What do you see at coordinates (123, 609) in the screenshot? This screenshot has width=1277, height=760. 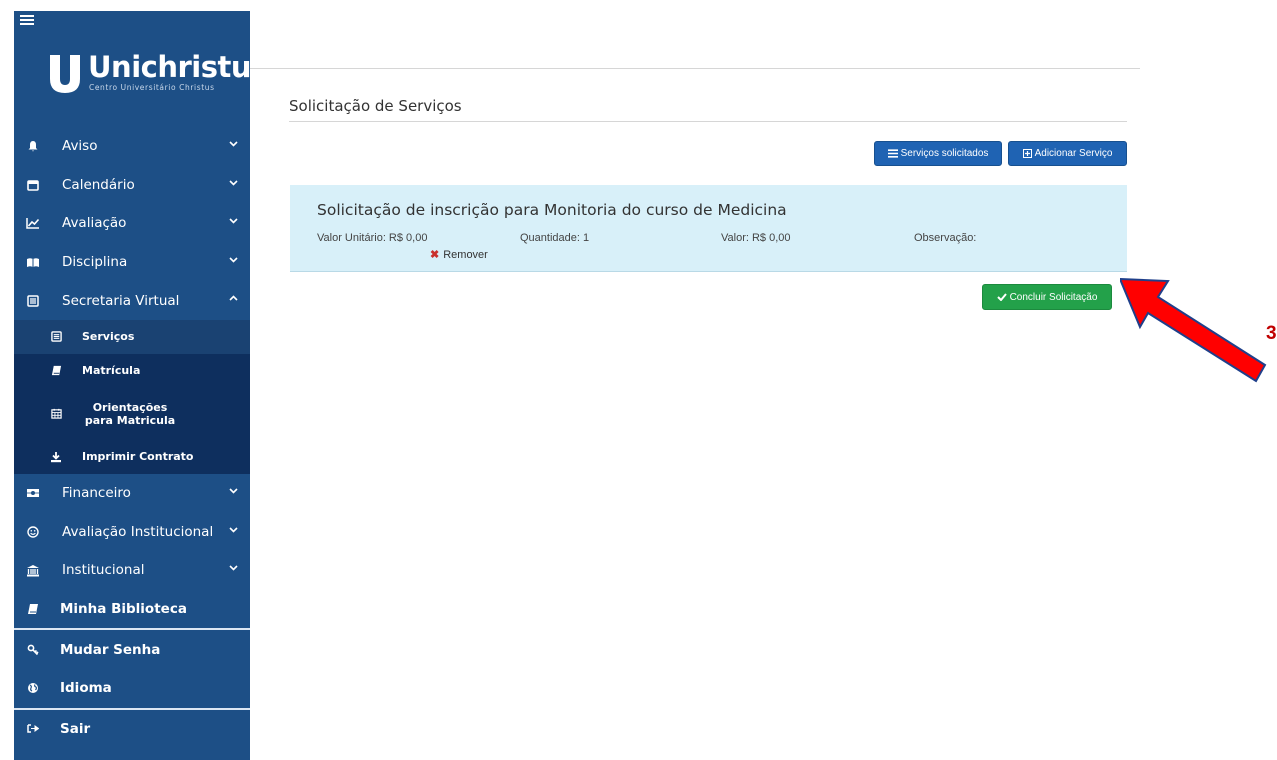 I see `sidebar-item-label: Minha Biblioteca` at bounding box center [123, 609].